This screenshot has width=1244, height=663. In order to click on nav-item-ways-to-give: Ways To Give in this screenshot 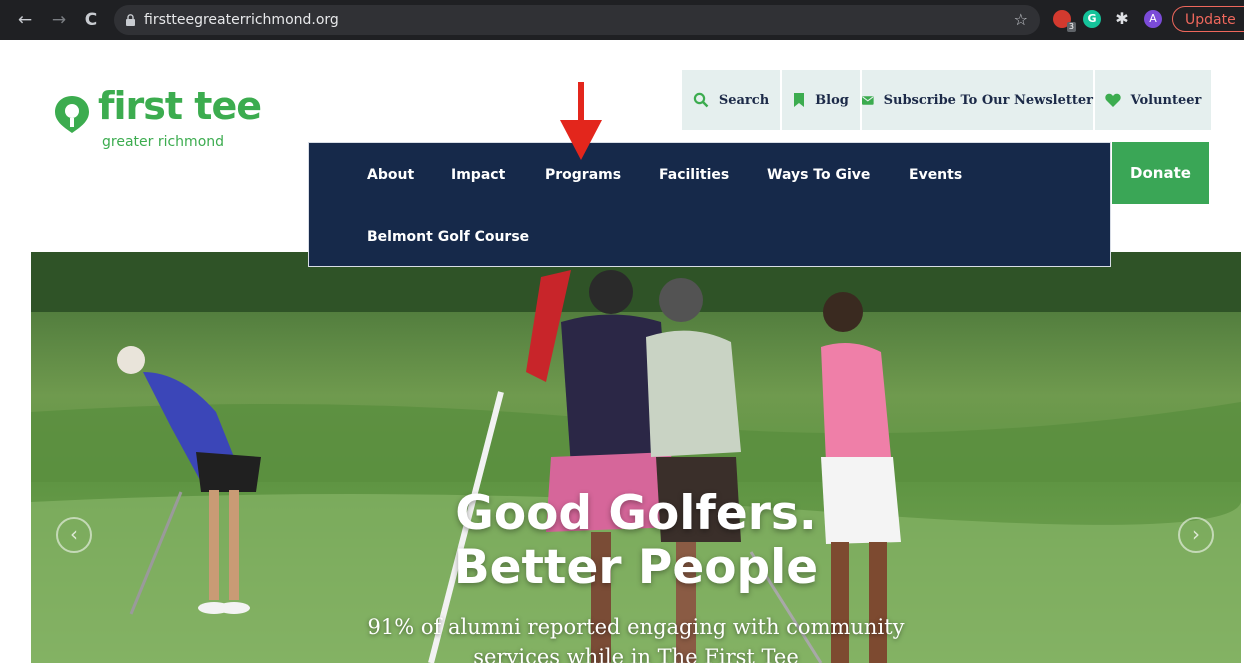, I will do `click(818, 175)`.